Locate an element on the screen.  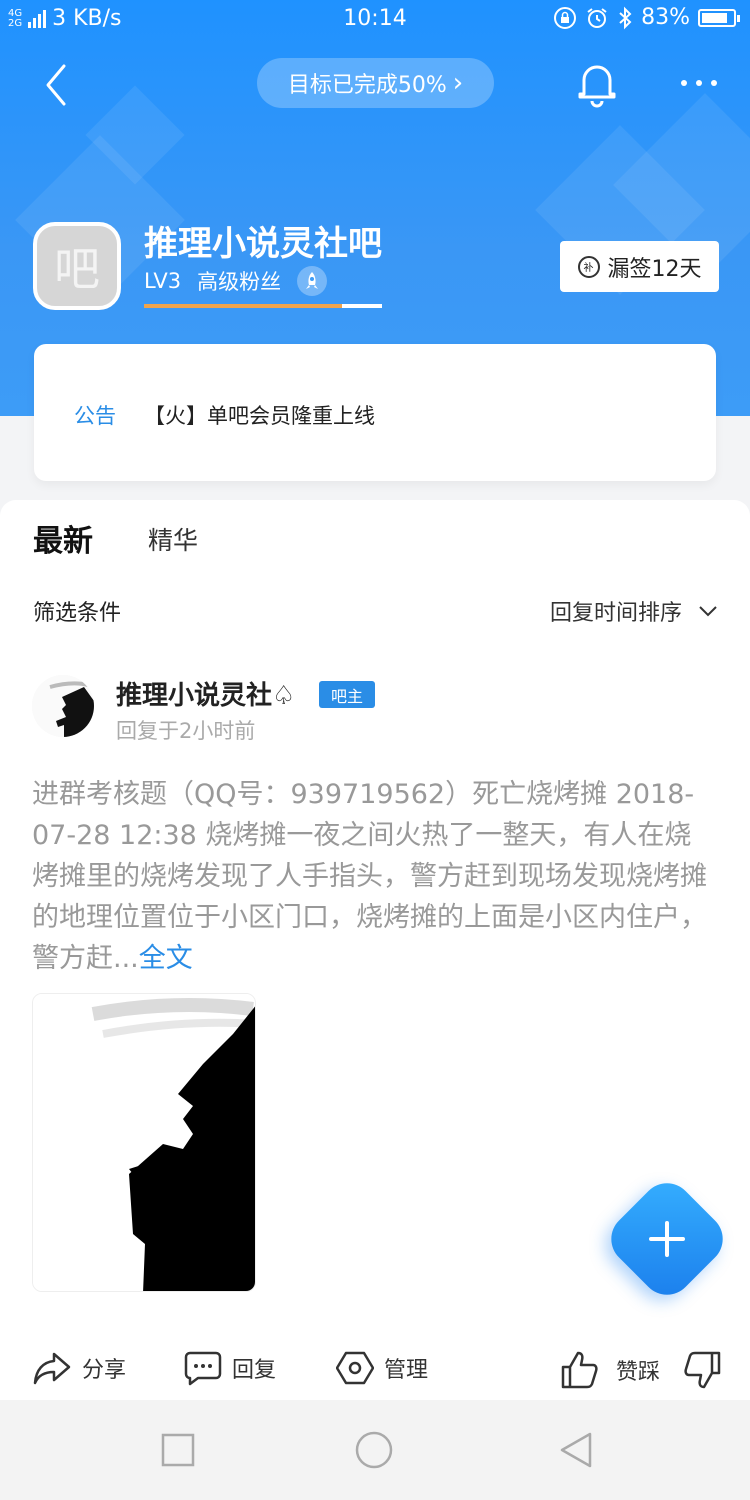
battery-percent: 83% is located at coordinates (665, 17).